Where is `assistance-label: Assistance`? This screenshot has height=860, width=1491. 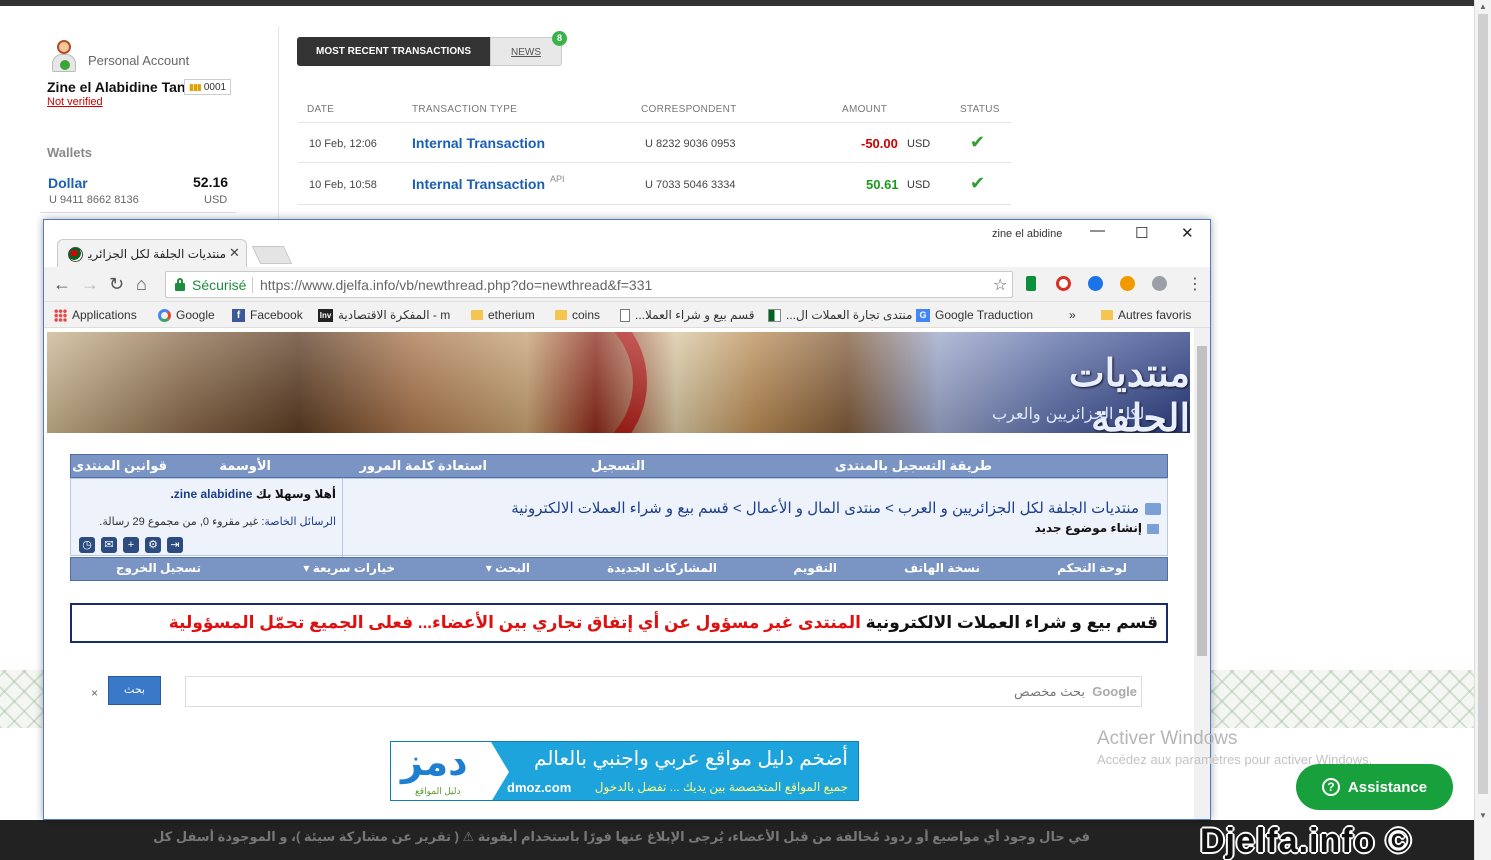
assistance-label: Assistance is located at coordinates (1387, 787).